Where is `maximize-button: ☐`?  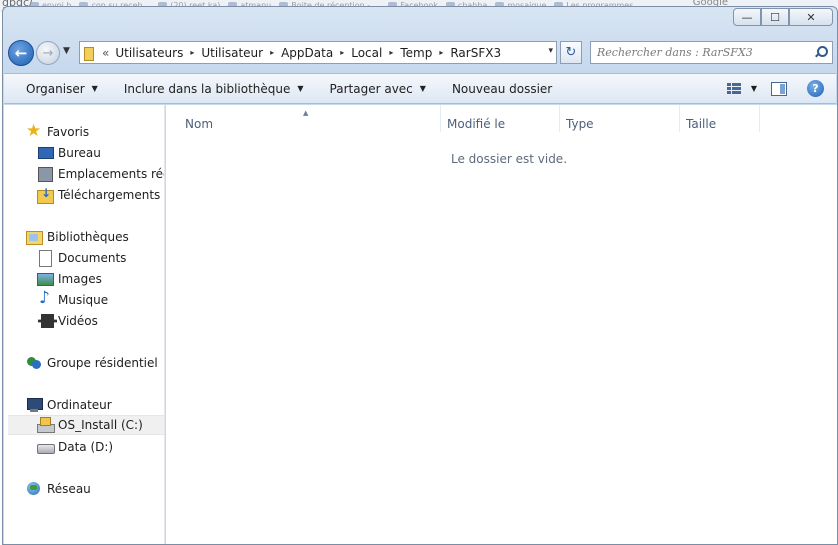 maximize-button: ☐ is located at coordinates (775, 17).